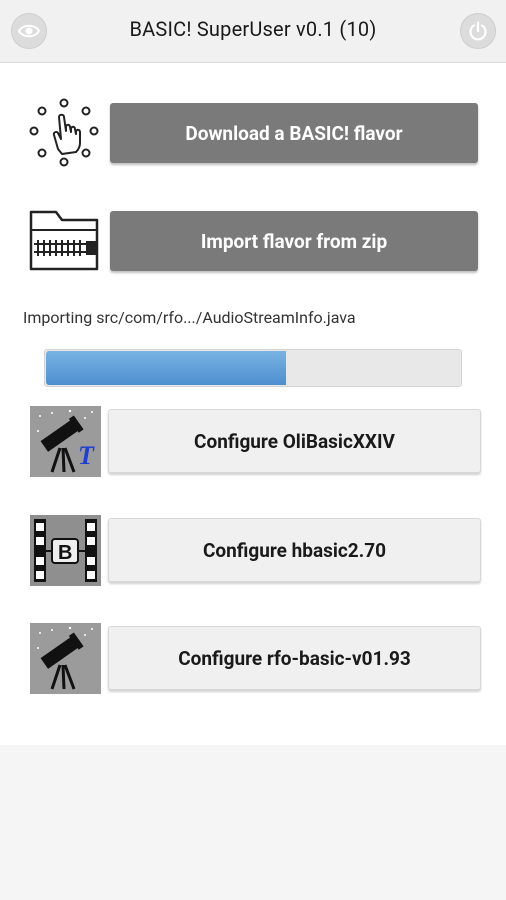 The height and width of the screenshot is (900, 506). What do you see at coordinates (64, 133) in the screenshot?
I see `tap-hand-icon` at bounding box center [64, 133].